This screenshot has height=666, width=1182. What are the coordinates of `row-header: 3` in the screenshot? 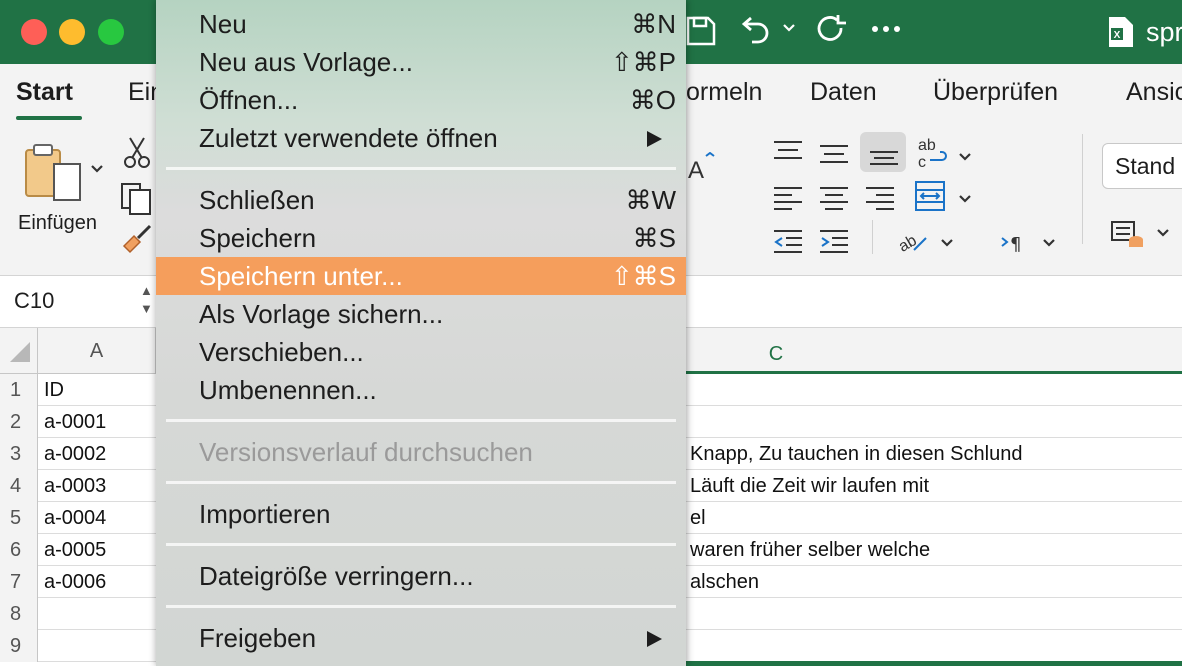 It's located at (19, 454).